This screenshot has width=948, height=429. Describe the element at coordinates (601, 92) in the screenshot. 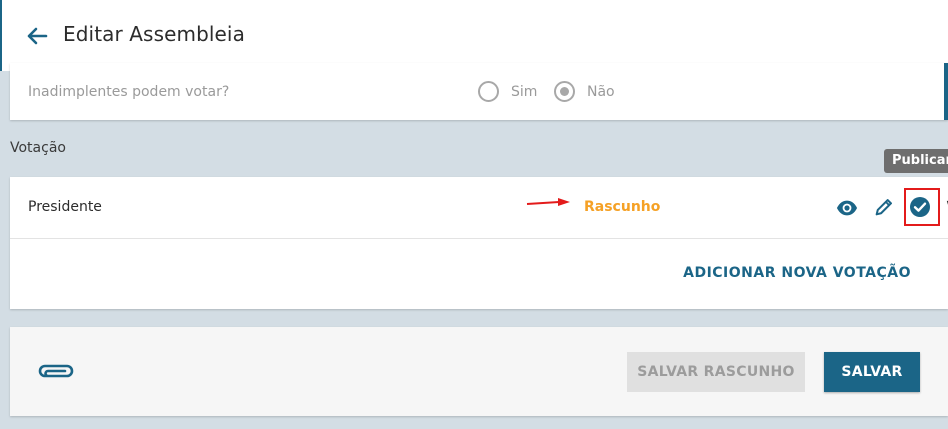

I see `radio-label-nao: Não` at that location.